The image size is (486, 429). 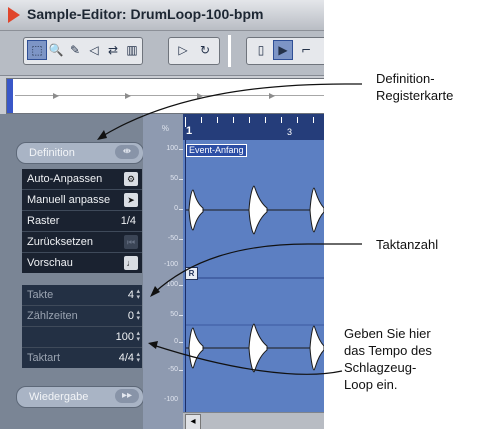 I want to click on callout-line: Geben Sie hier, so click(x=387, y=333).